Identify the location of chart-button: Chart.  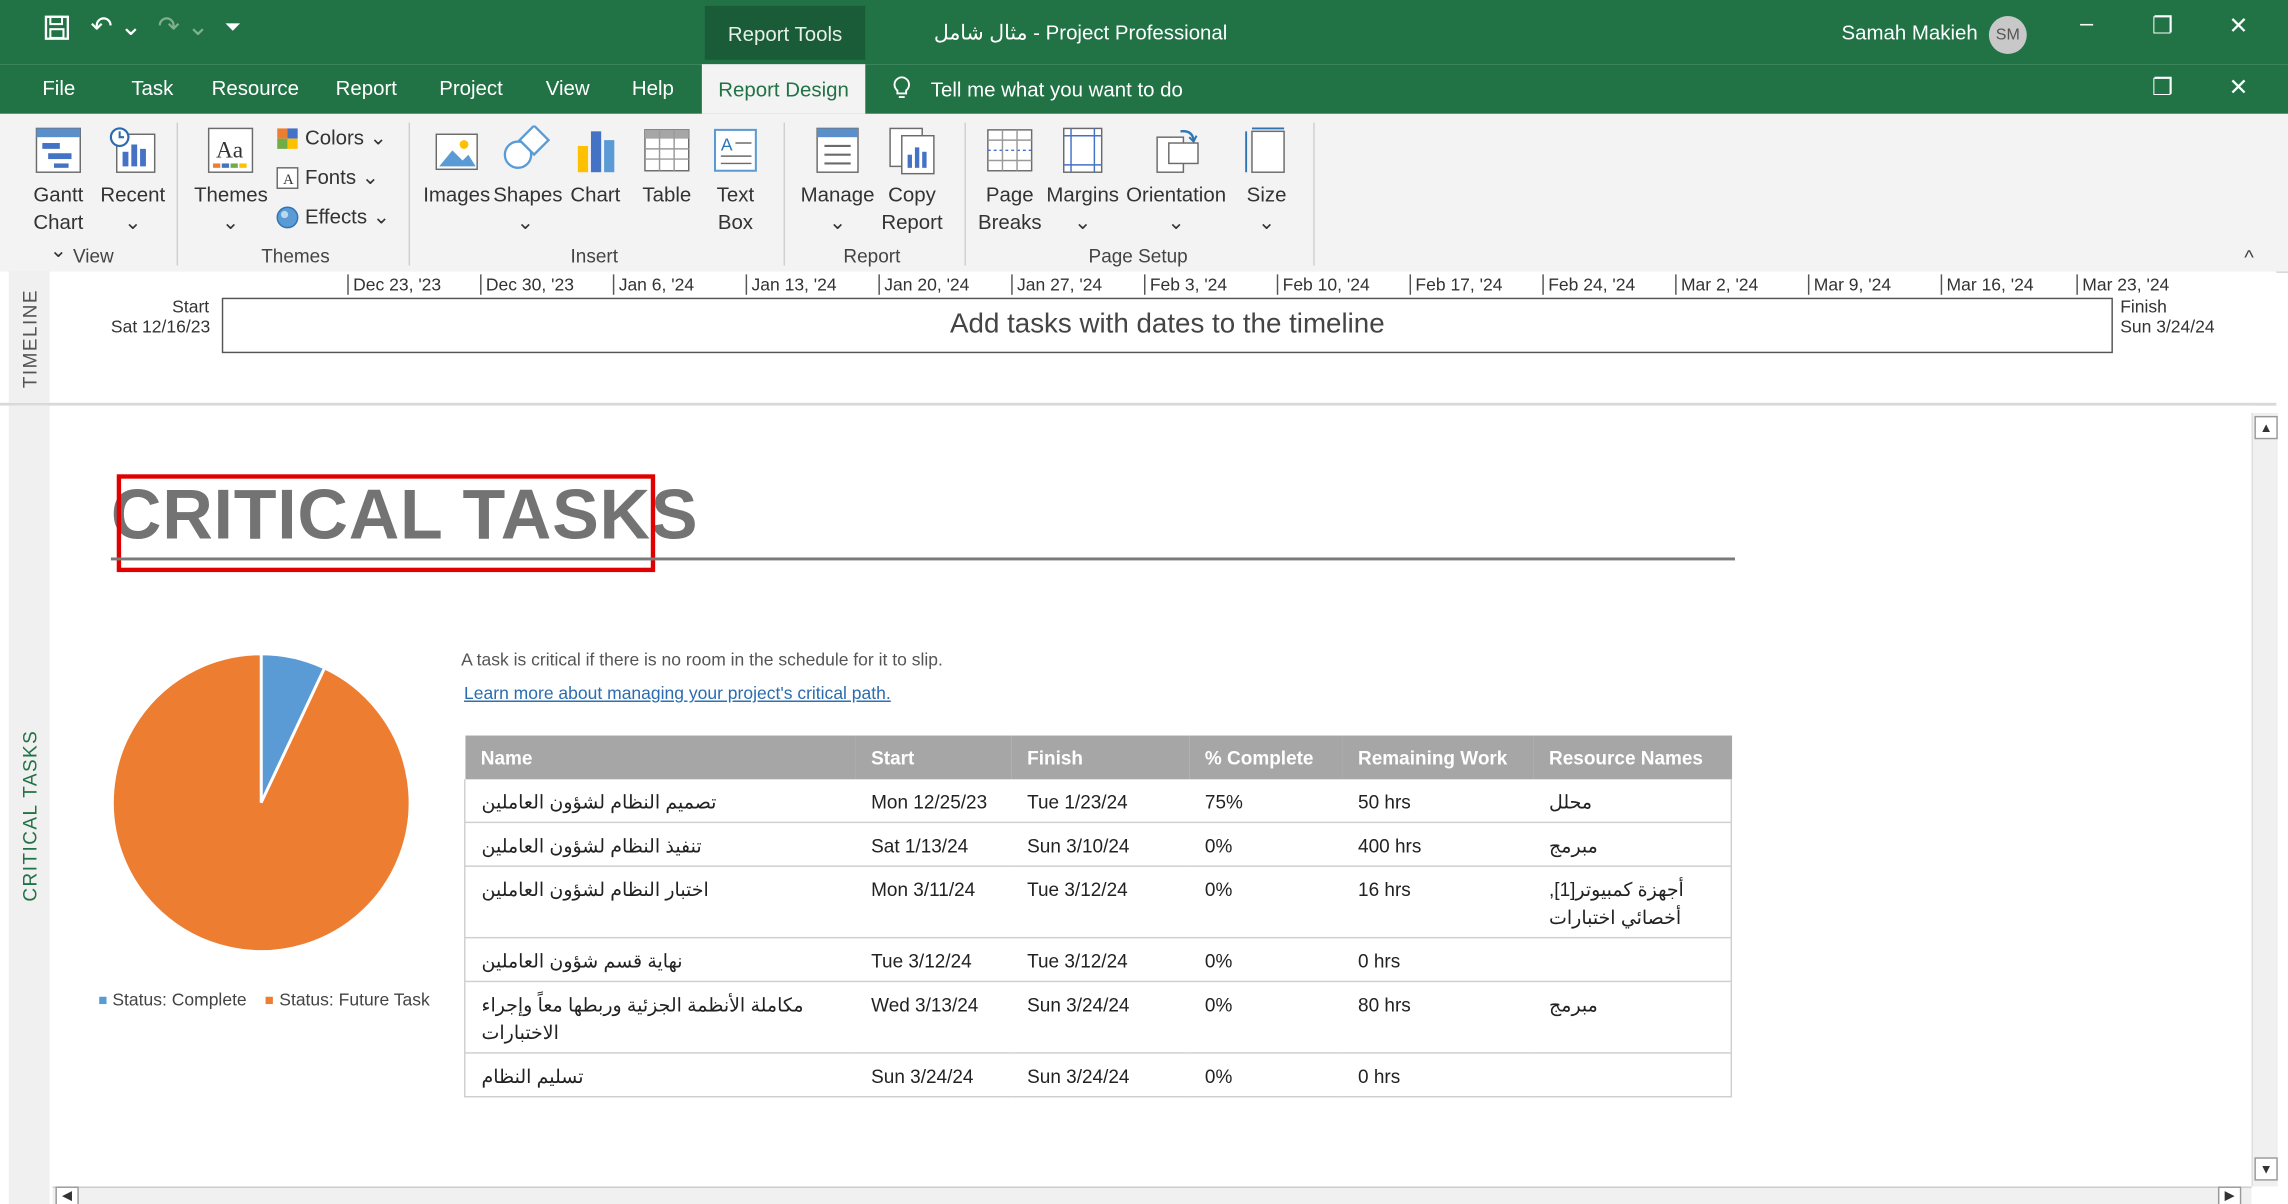
(595, 167).